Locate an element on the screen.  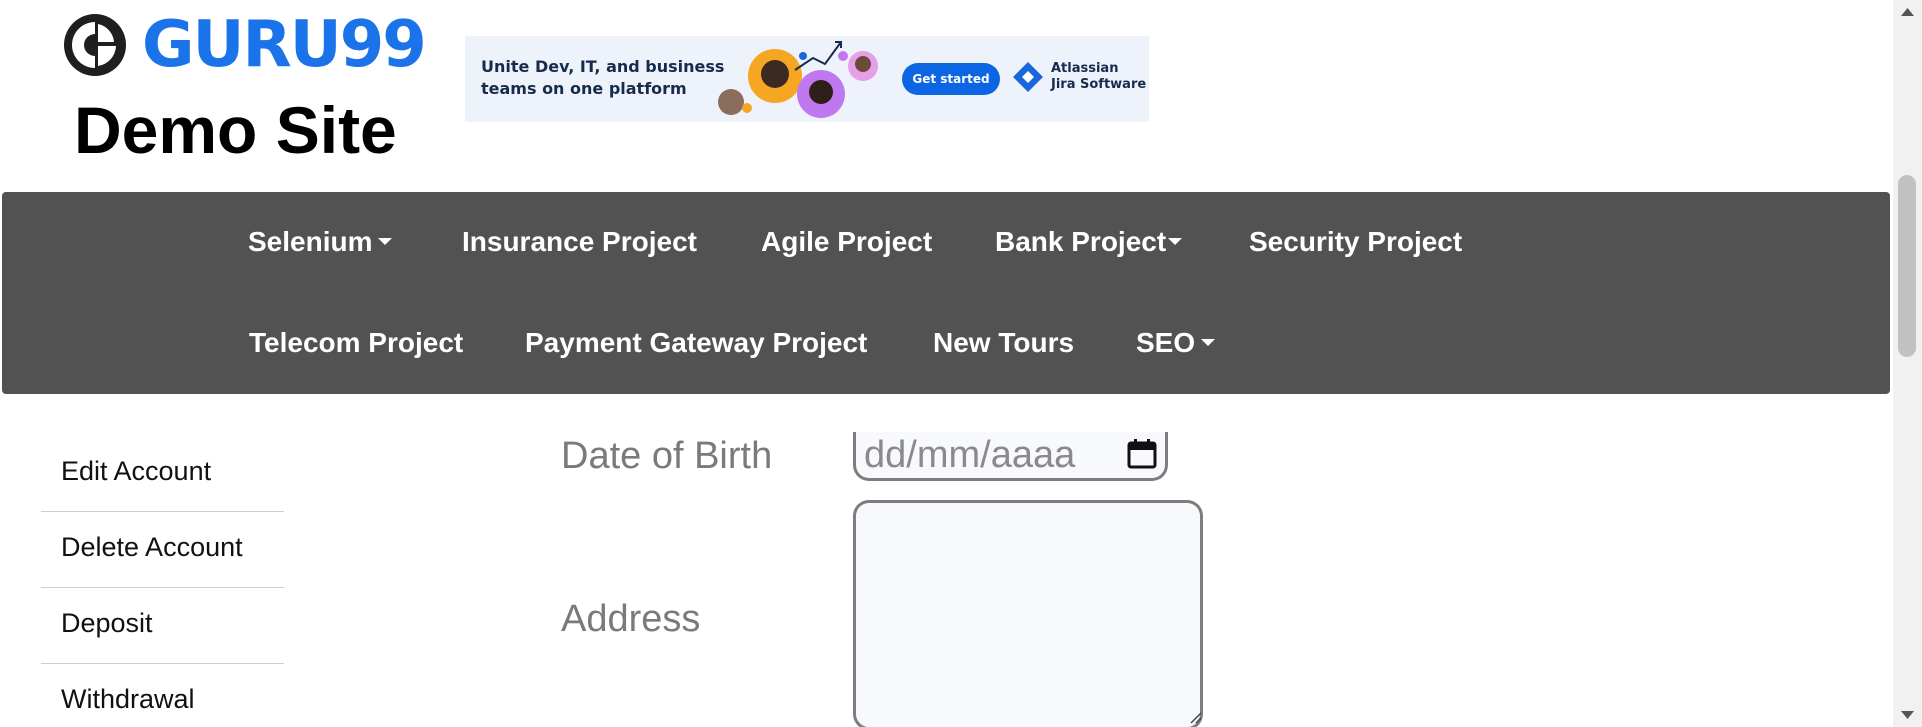
ad-illustration is located at coordinates (798, 79).